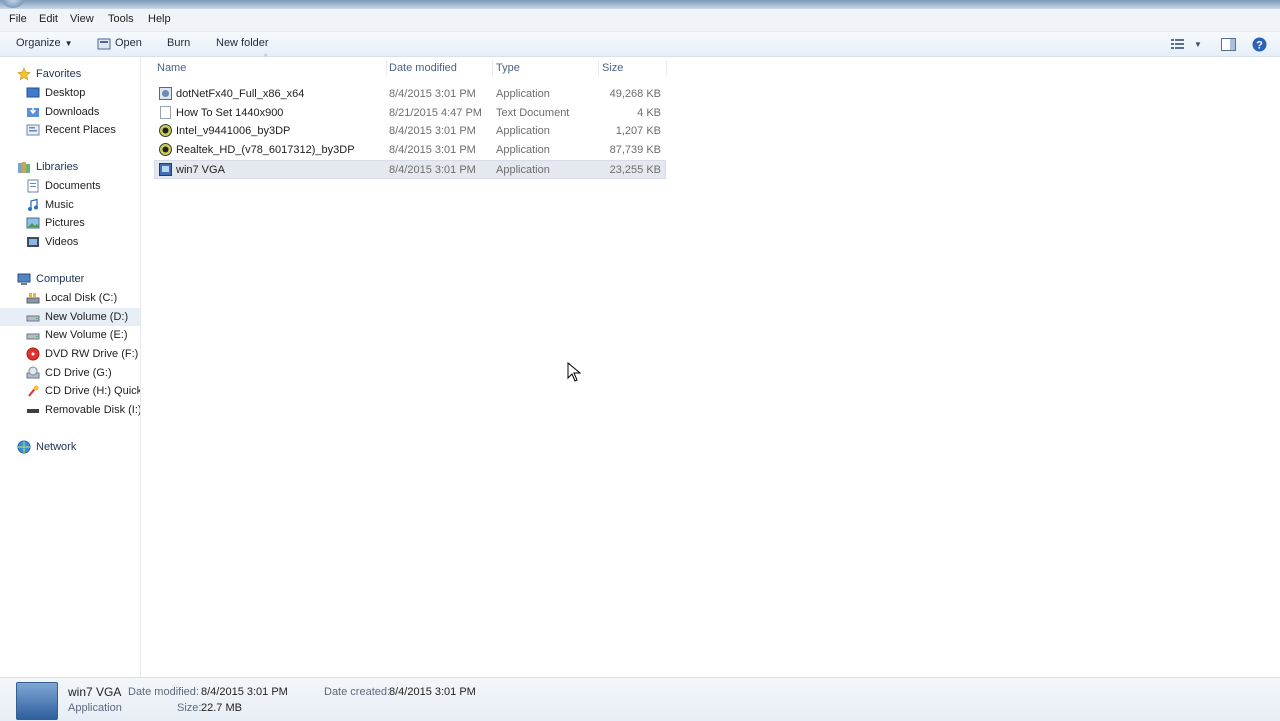 This screenshot has width=1280, height=721. Describe the element at coordinates (357, 692) in the screenshot. I see `details-date-created-label: Date created:` at that location.